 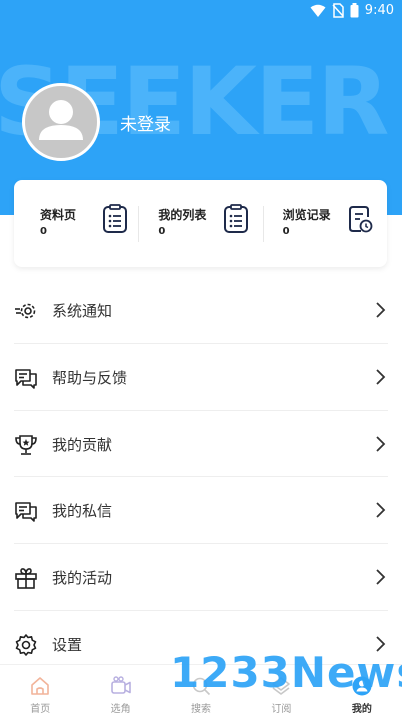 What do you see at coordinates (360, 218) in the screenshot?
I see `history-document-icon` at bounding box center [360, 218].